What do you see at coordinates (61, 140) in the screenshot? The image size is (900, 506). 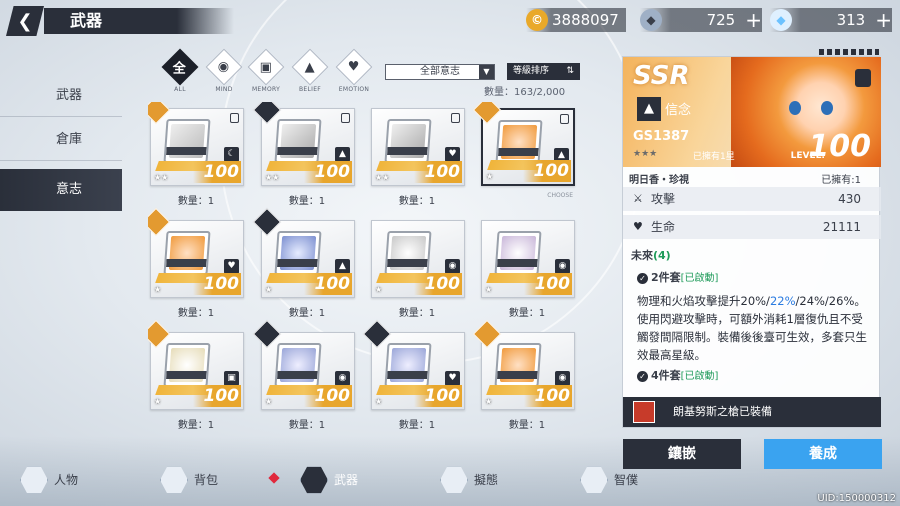 I see `sidebar-item-warehouse: 倉庫` at bounding box center [61, 140].